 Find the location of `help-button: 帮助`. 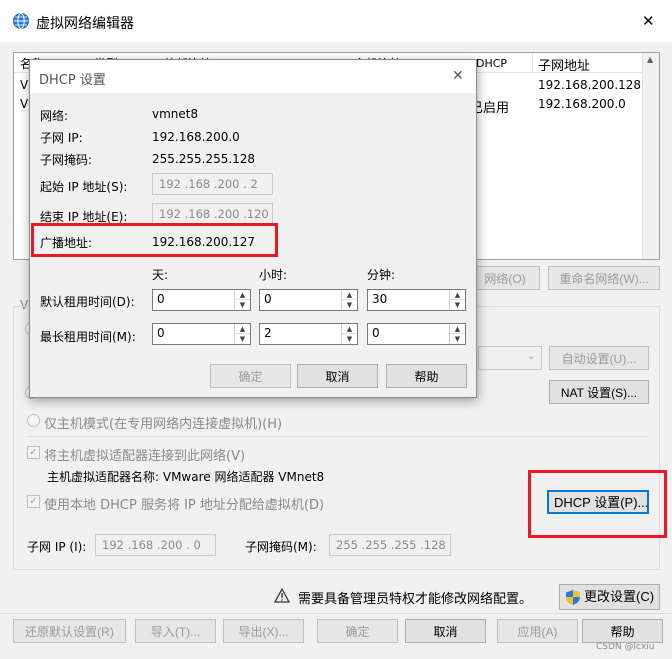

help-button: 帮助 is located at coordinates (622, 631).